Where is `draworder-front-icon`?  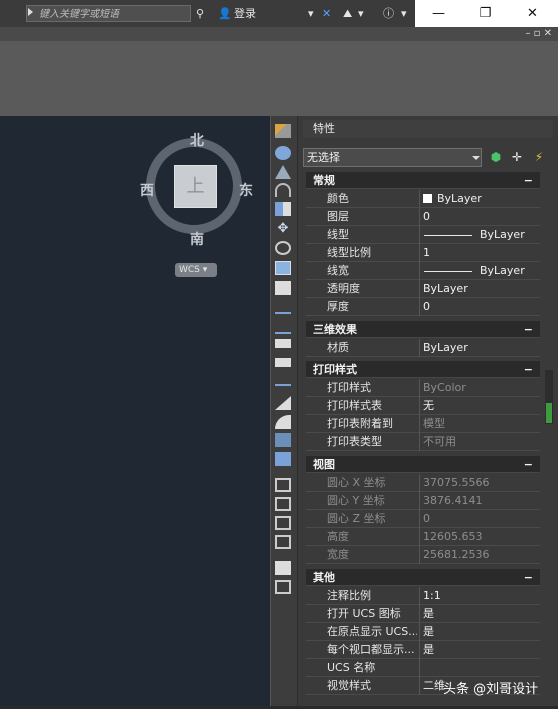
draworder-front-icon is located at coordinates (283, 485).